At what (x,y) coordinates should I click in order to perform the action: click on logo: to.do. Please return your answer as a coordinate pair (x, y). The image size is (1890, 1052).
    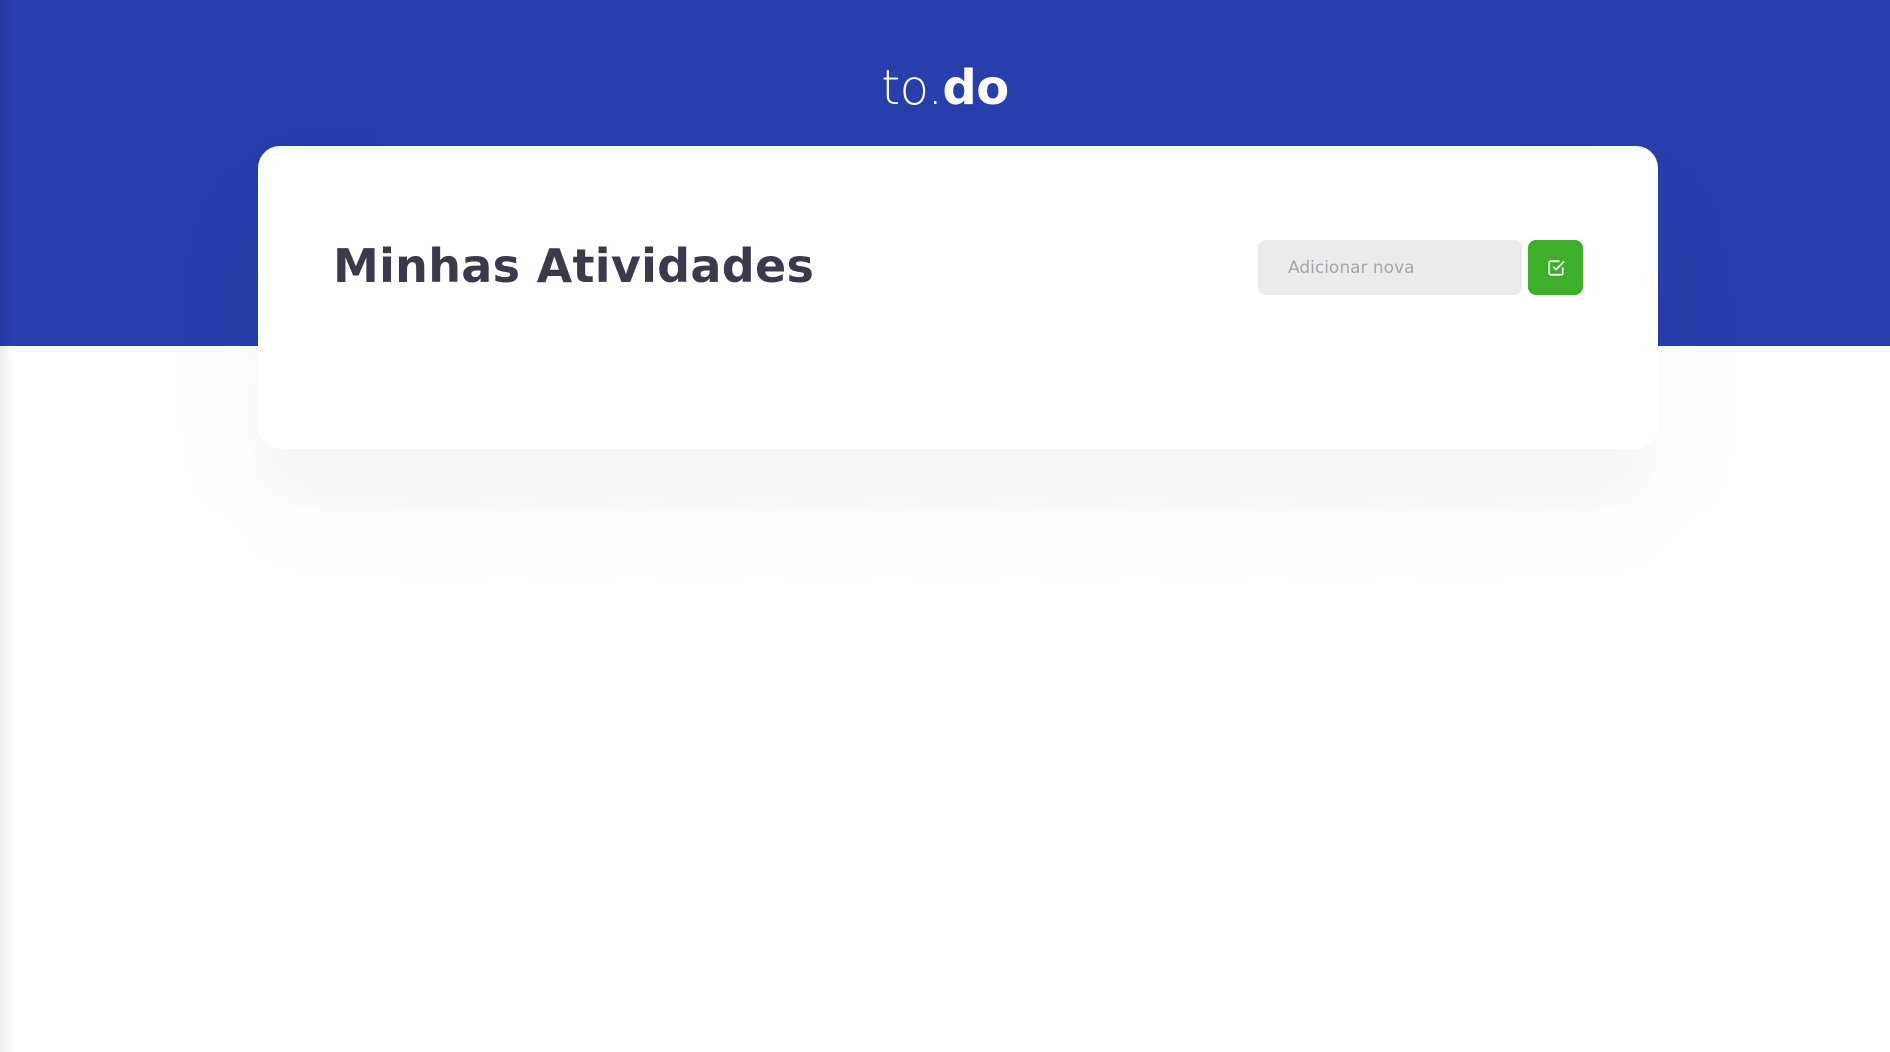
    Looking at the image, I should click on (945, 88).